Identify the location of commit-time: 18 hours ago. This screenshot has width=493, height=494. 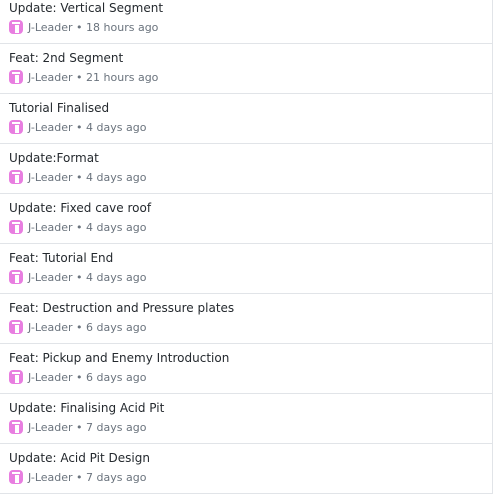
(122, 27).